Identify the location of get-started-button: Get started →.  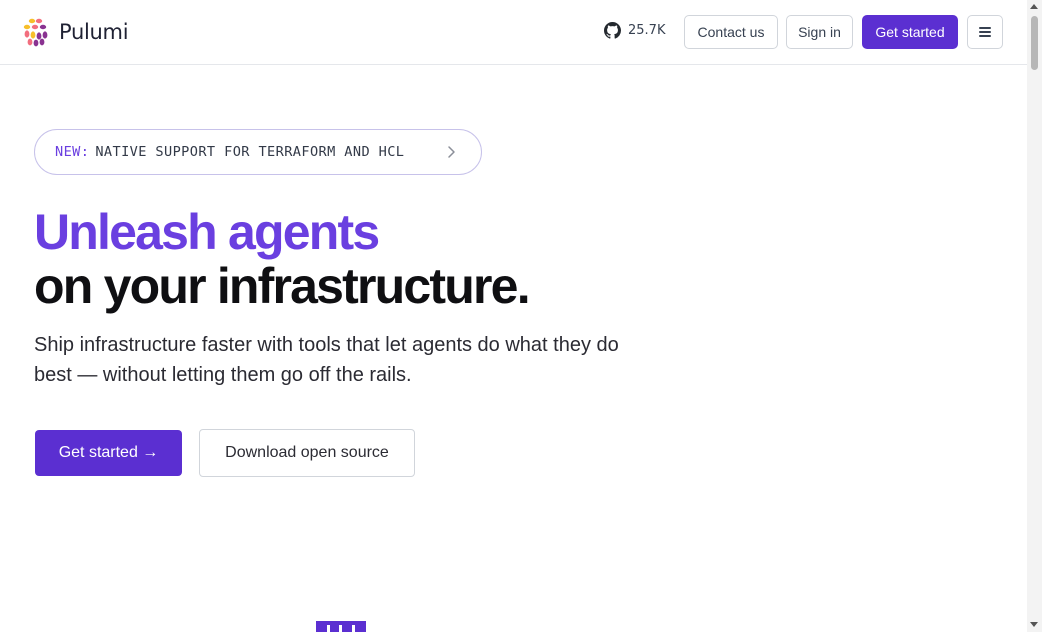
(108, 453).